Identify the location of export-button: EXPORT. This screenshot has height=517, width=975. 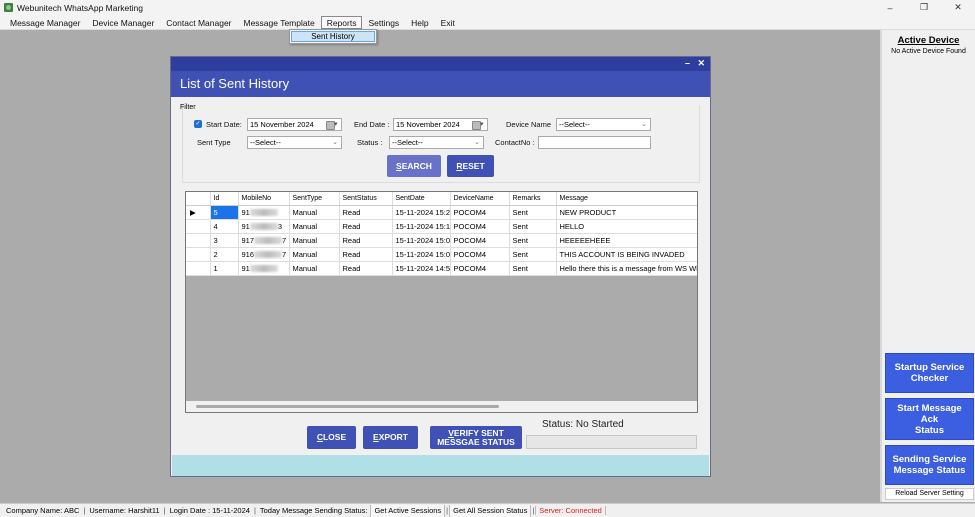
(390, 437).